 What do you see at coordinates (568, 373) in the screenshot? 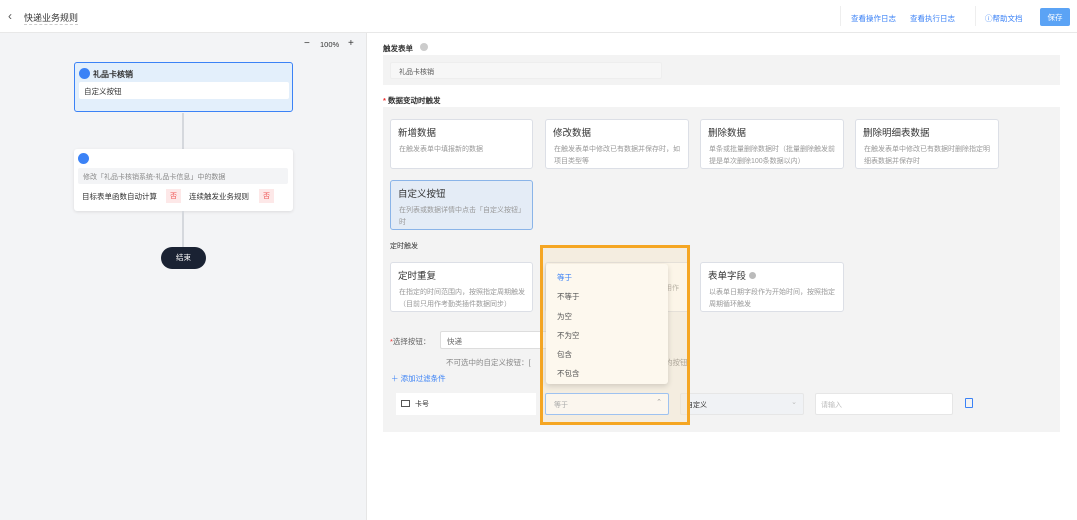
I see `option-not-contains: 不包含` at bounding box center [568, 373].